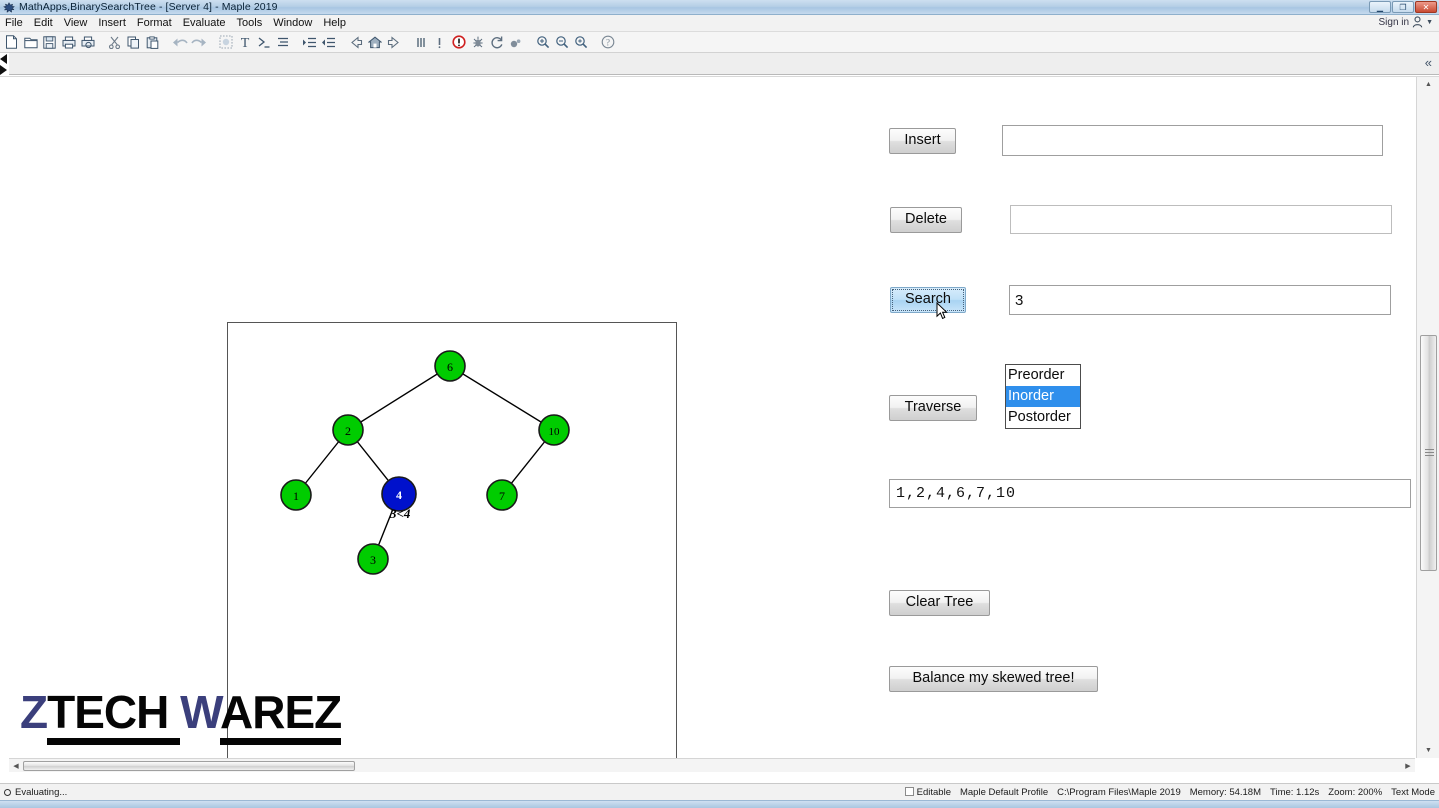  I want to click on tree-node-label-1: 1, so click(296, 496).